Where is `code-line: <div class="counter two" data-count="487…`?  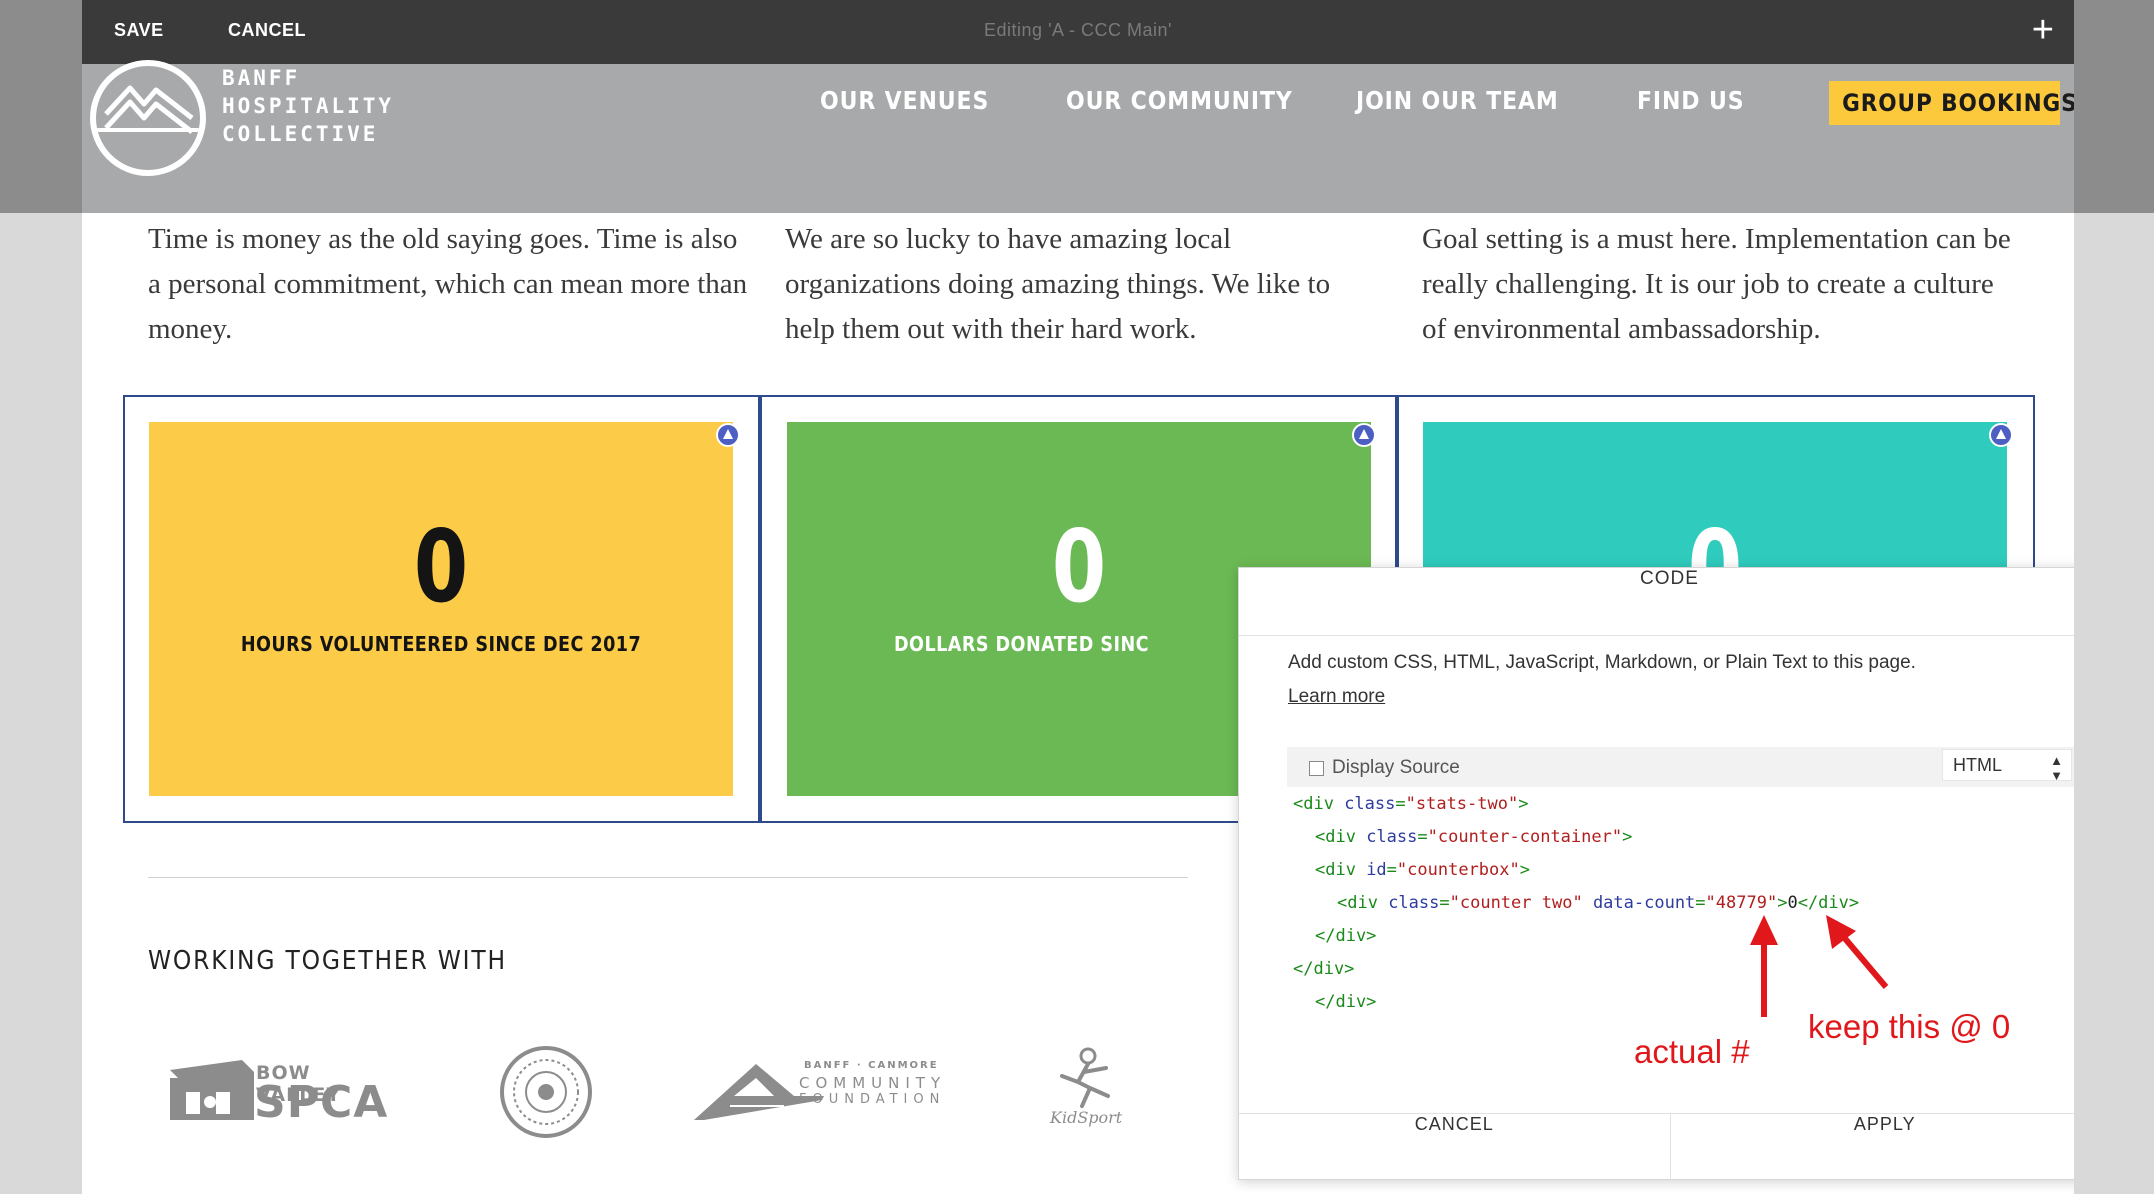 code-line: <div class="counter two" data-count="487… is located at coordinates (1598, 903).